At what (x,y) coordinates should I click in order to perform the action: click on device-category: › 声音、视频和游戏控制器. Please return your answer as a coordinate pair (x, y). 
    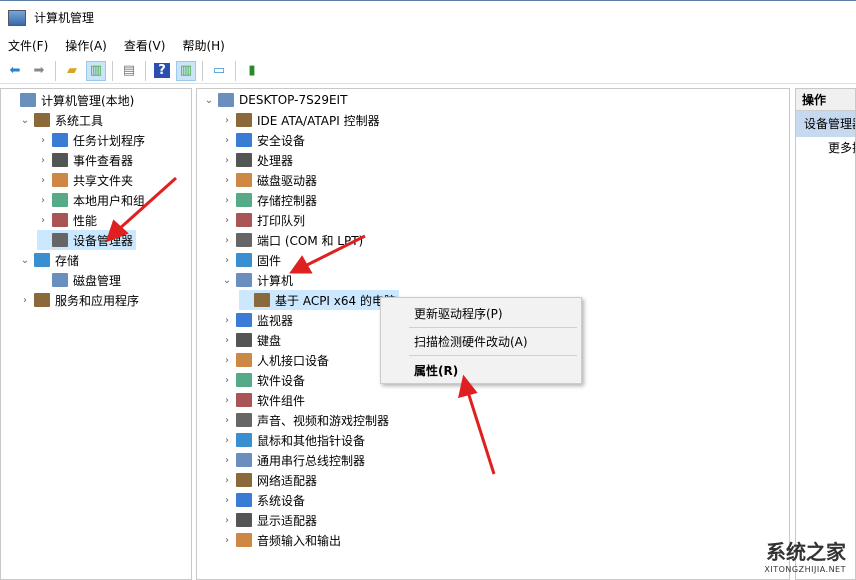
    Looking at the image, I should click on (305, 420).